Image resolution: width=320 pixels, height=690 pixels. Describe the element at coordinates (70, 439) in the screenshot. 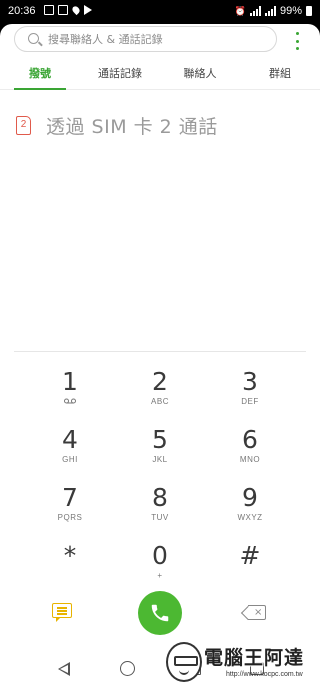

I see `key-digit: 4` at that location.